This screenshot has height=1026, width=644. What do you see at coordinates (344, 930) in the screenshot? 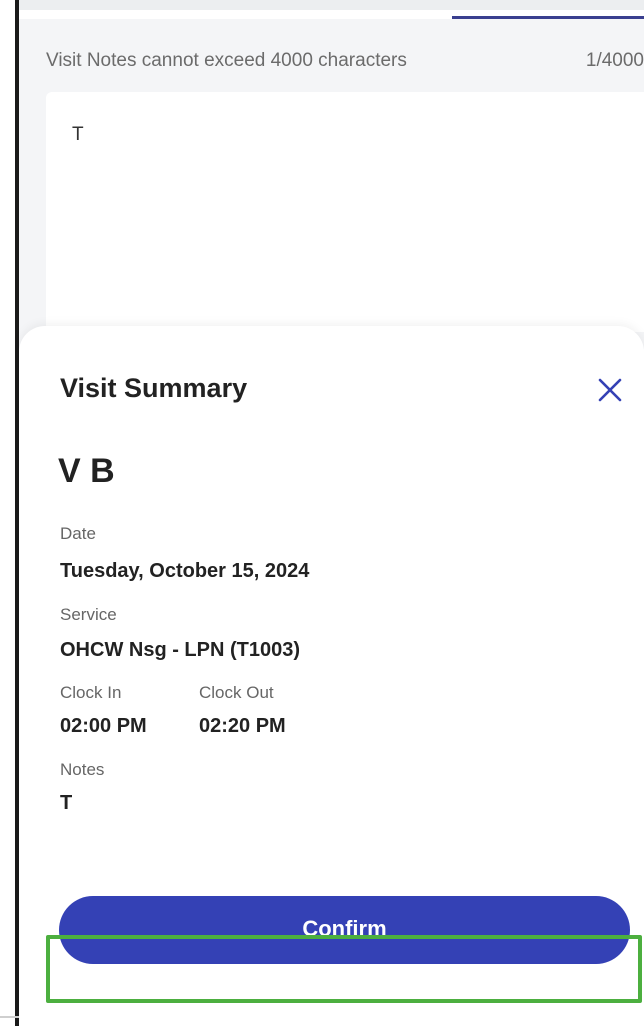
I see `confirm-button: Confirm` at bounding box center [344, 930].